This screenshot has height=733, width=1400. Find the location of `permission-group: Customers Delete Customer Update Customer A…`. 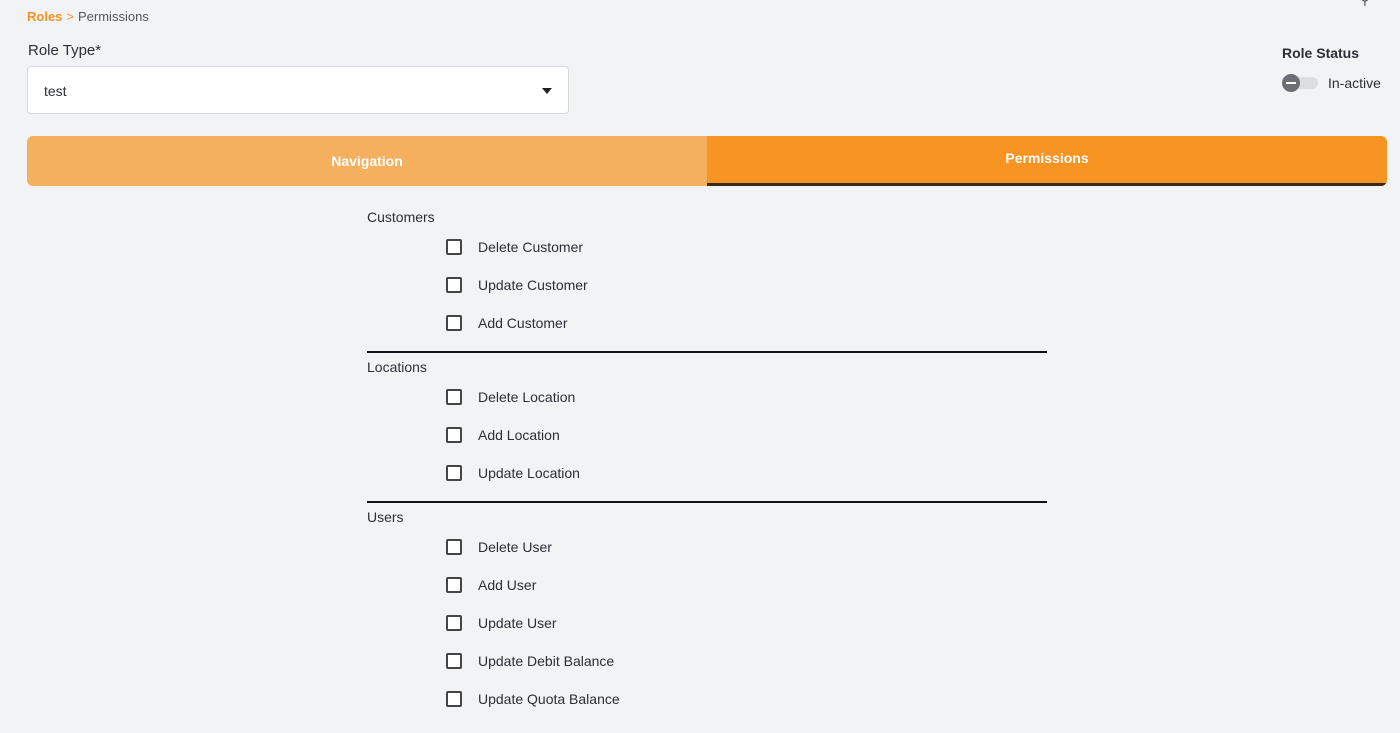

permission-group: Customers Delete Customer Update Customer A… is located at coordinates (707, 281).